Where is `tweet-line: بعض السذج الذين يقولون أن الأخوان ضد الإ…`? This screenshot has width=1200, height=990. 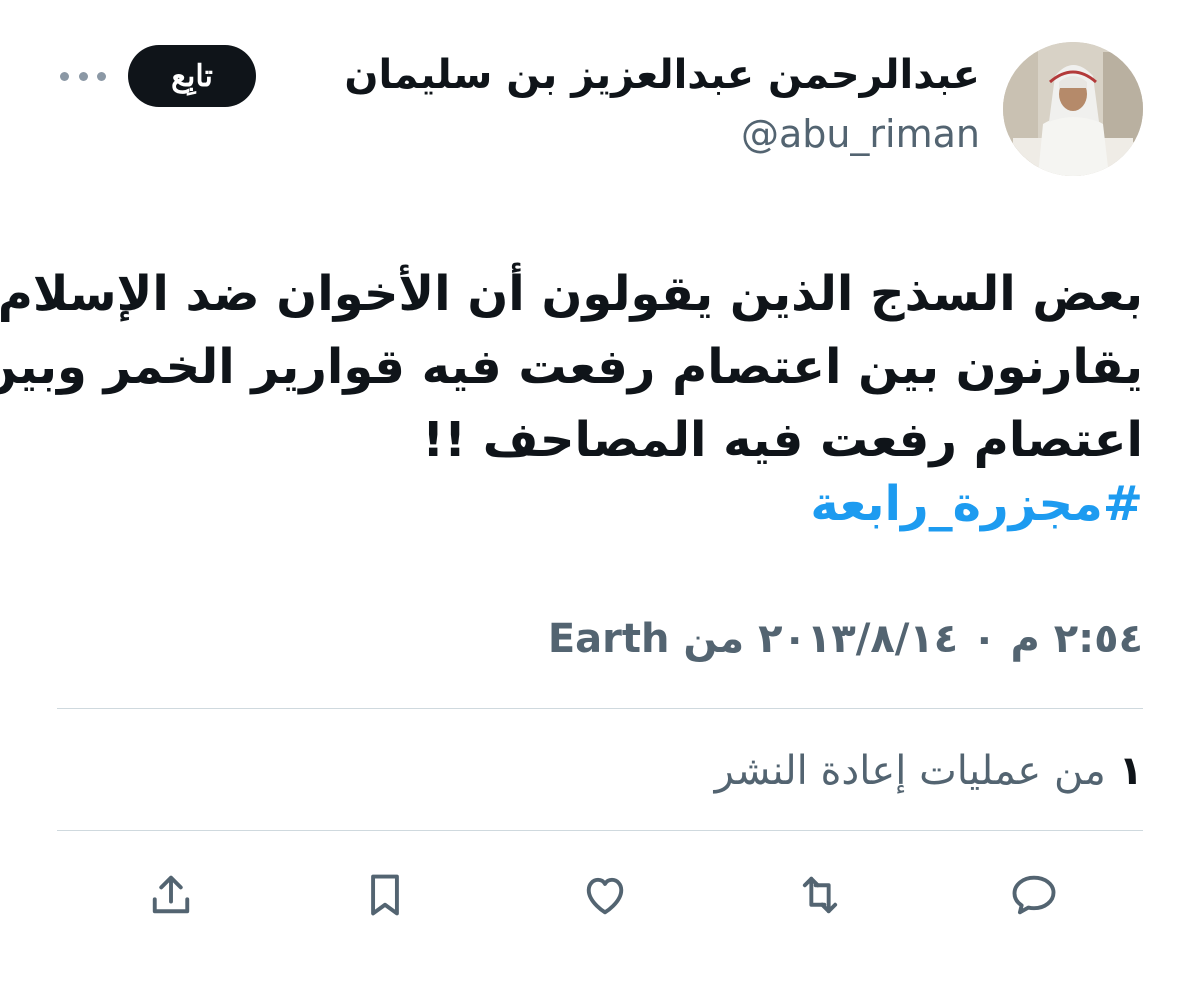 tweet-line: بعض السذج الذين يقولون أن الأخوان ضد الإ… is located at coordinates (571, 294).